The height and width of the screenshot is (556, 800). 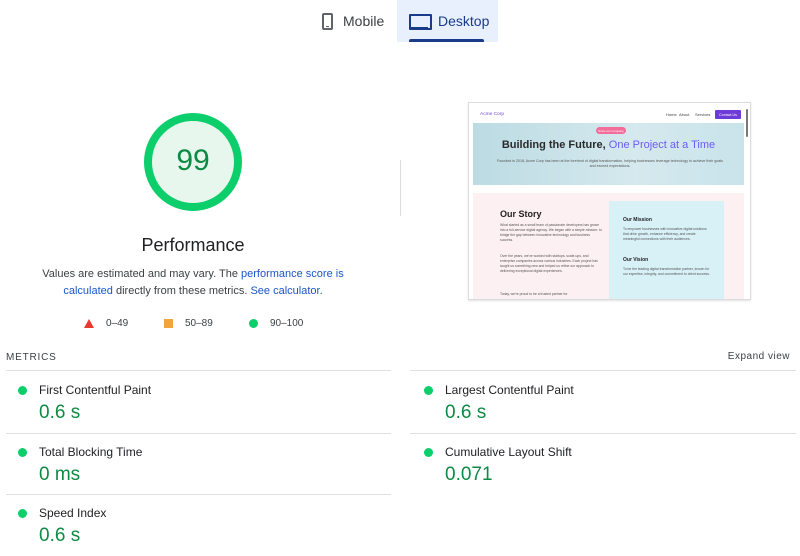 I want to click on legend-label-fail: 0–49, so click(x=117, y=323).